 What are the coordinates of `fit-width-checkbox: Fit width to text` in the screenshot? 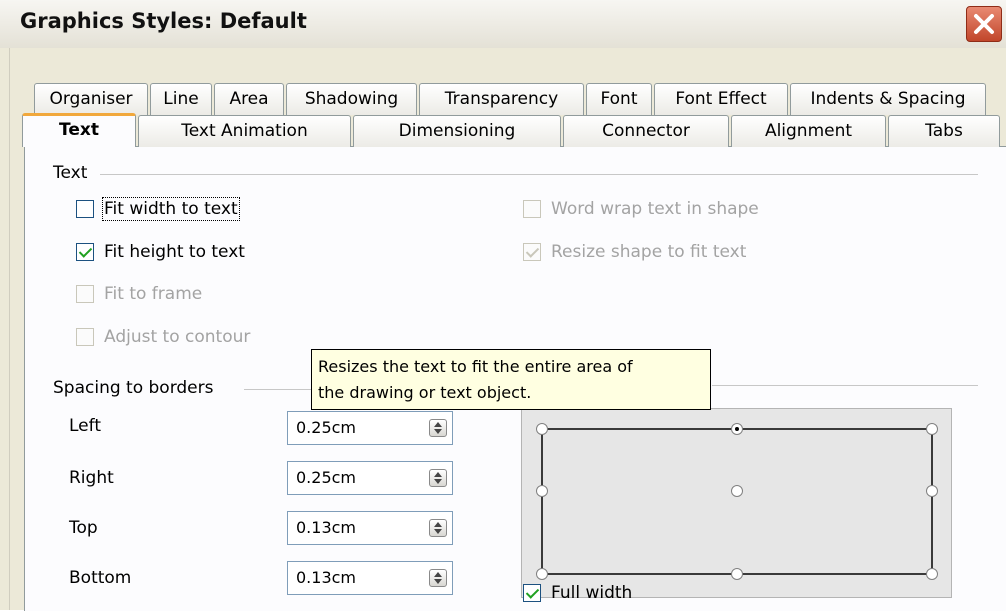 It's located at (158, 209).